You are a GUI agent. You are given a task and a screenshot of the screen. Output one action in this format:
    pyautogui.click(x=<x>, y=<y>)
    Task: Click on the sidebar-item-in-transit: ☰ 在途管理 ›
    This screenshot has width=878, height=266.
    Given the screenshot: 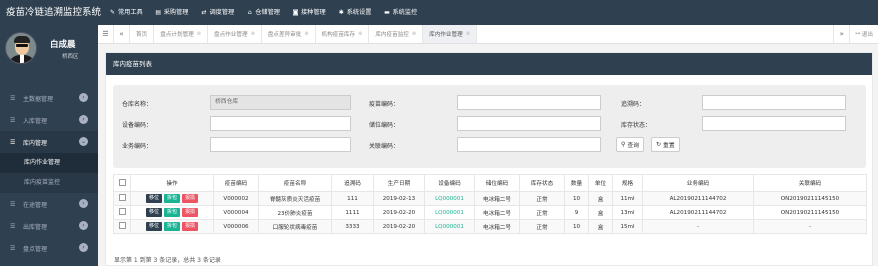 What is the action you would take?
    pyautogui.click(x=49, y=204)
    